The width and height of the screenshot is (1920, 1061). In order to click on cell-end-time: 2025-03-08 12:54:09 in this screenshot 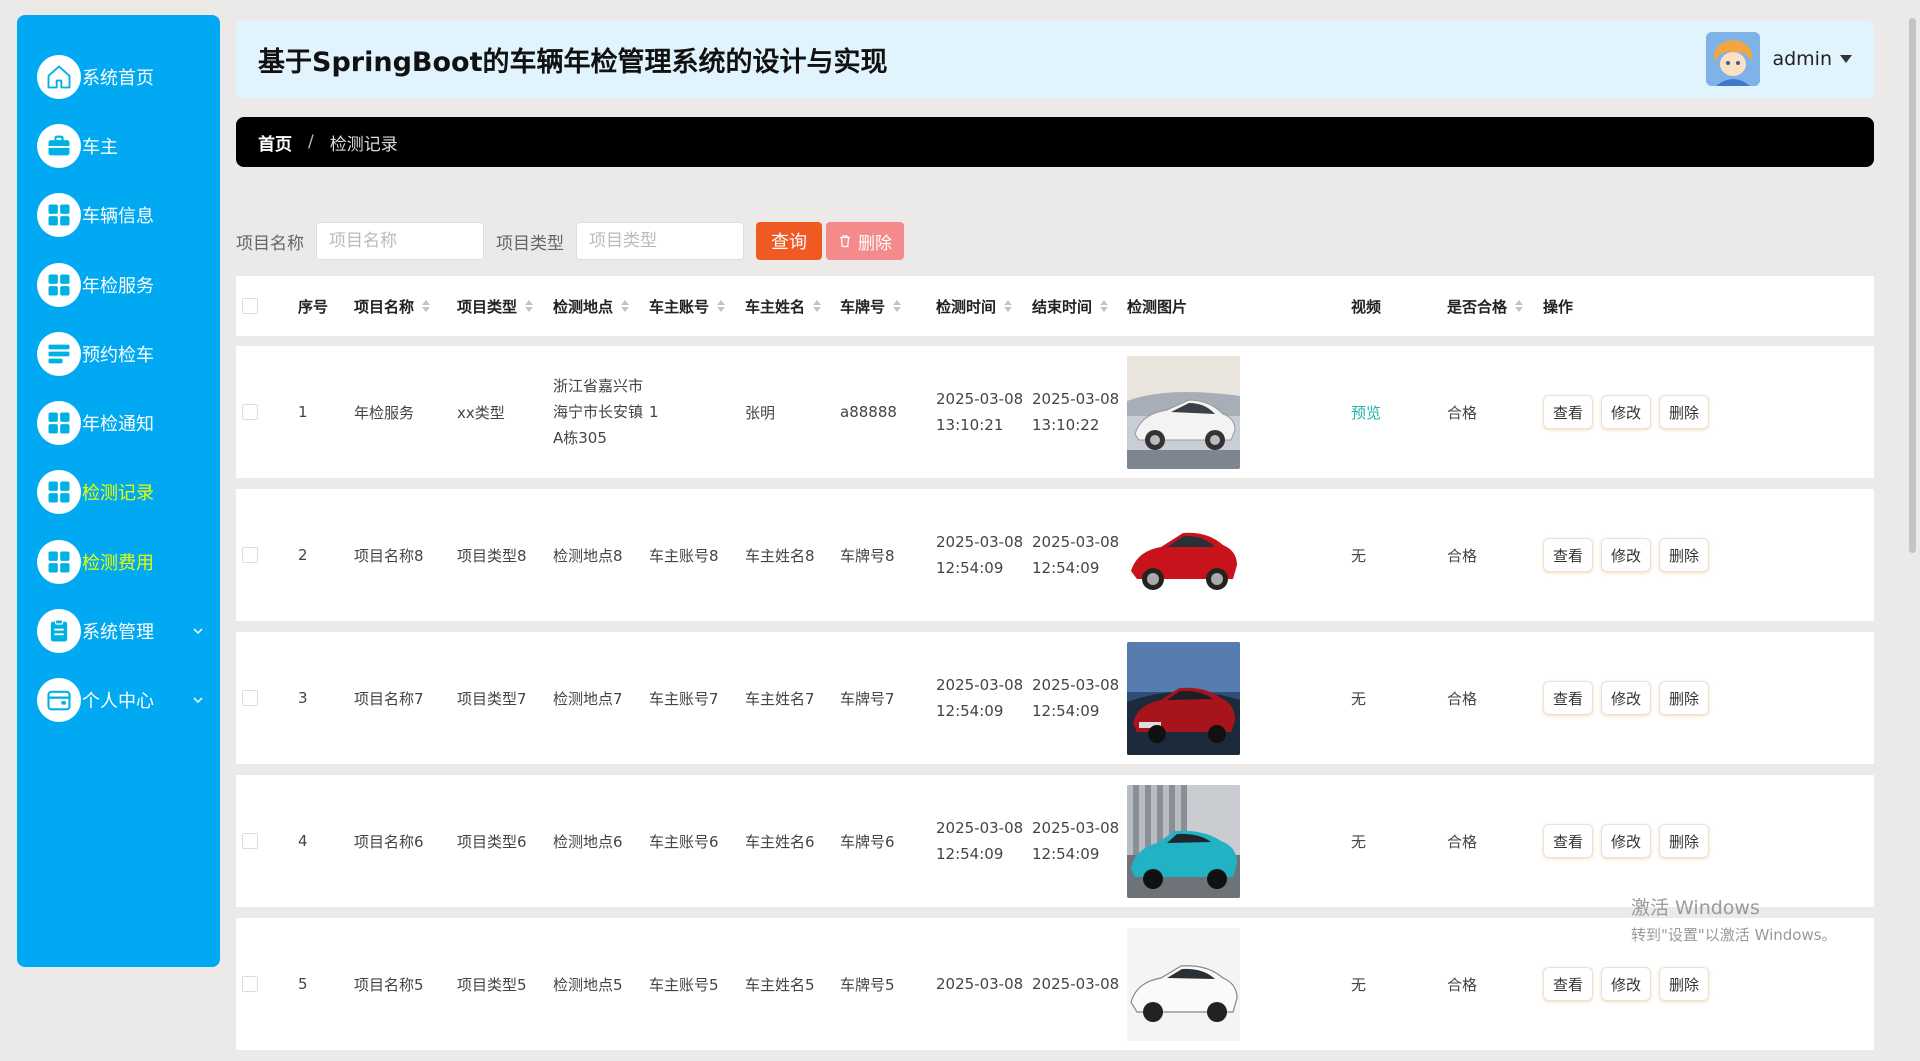, I will do `click(1075, 698)`.